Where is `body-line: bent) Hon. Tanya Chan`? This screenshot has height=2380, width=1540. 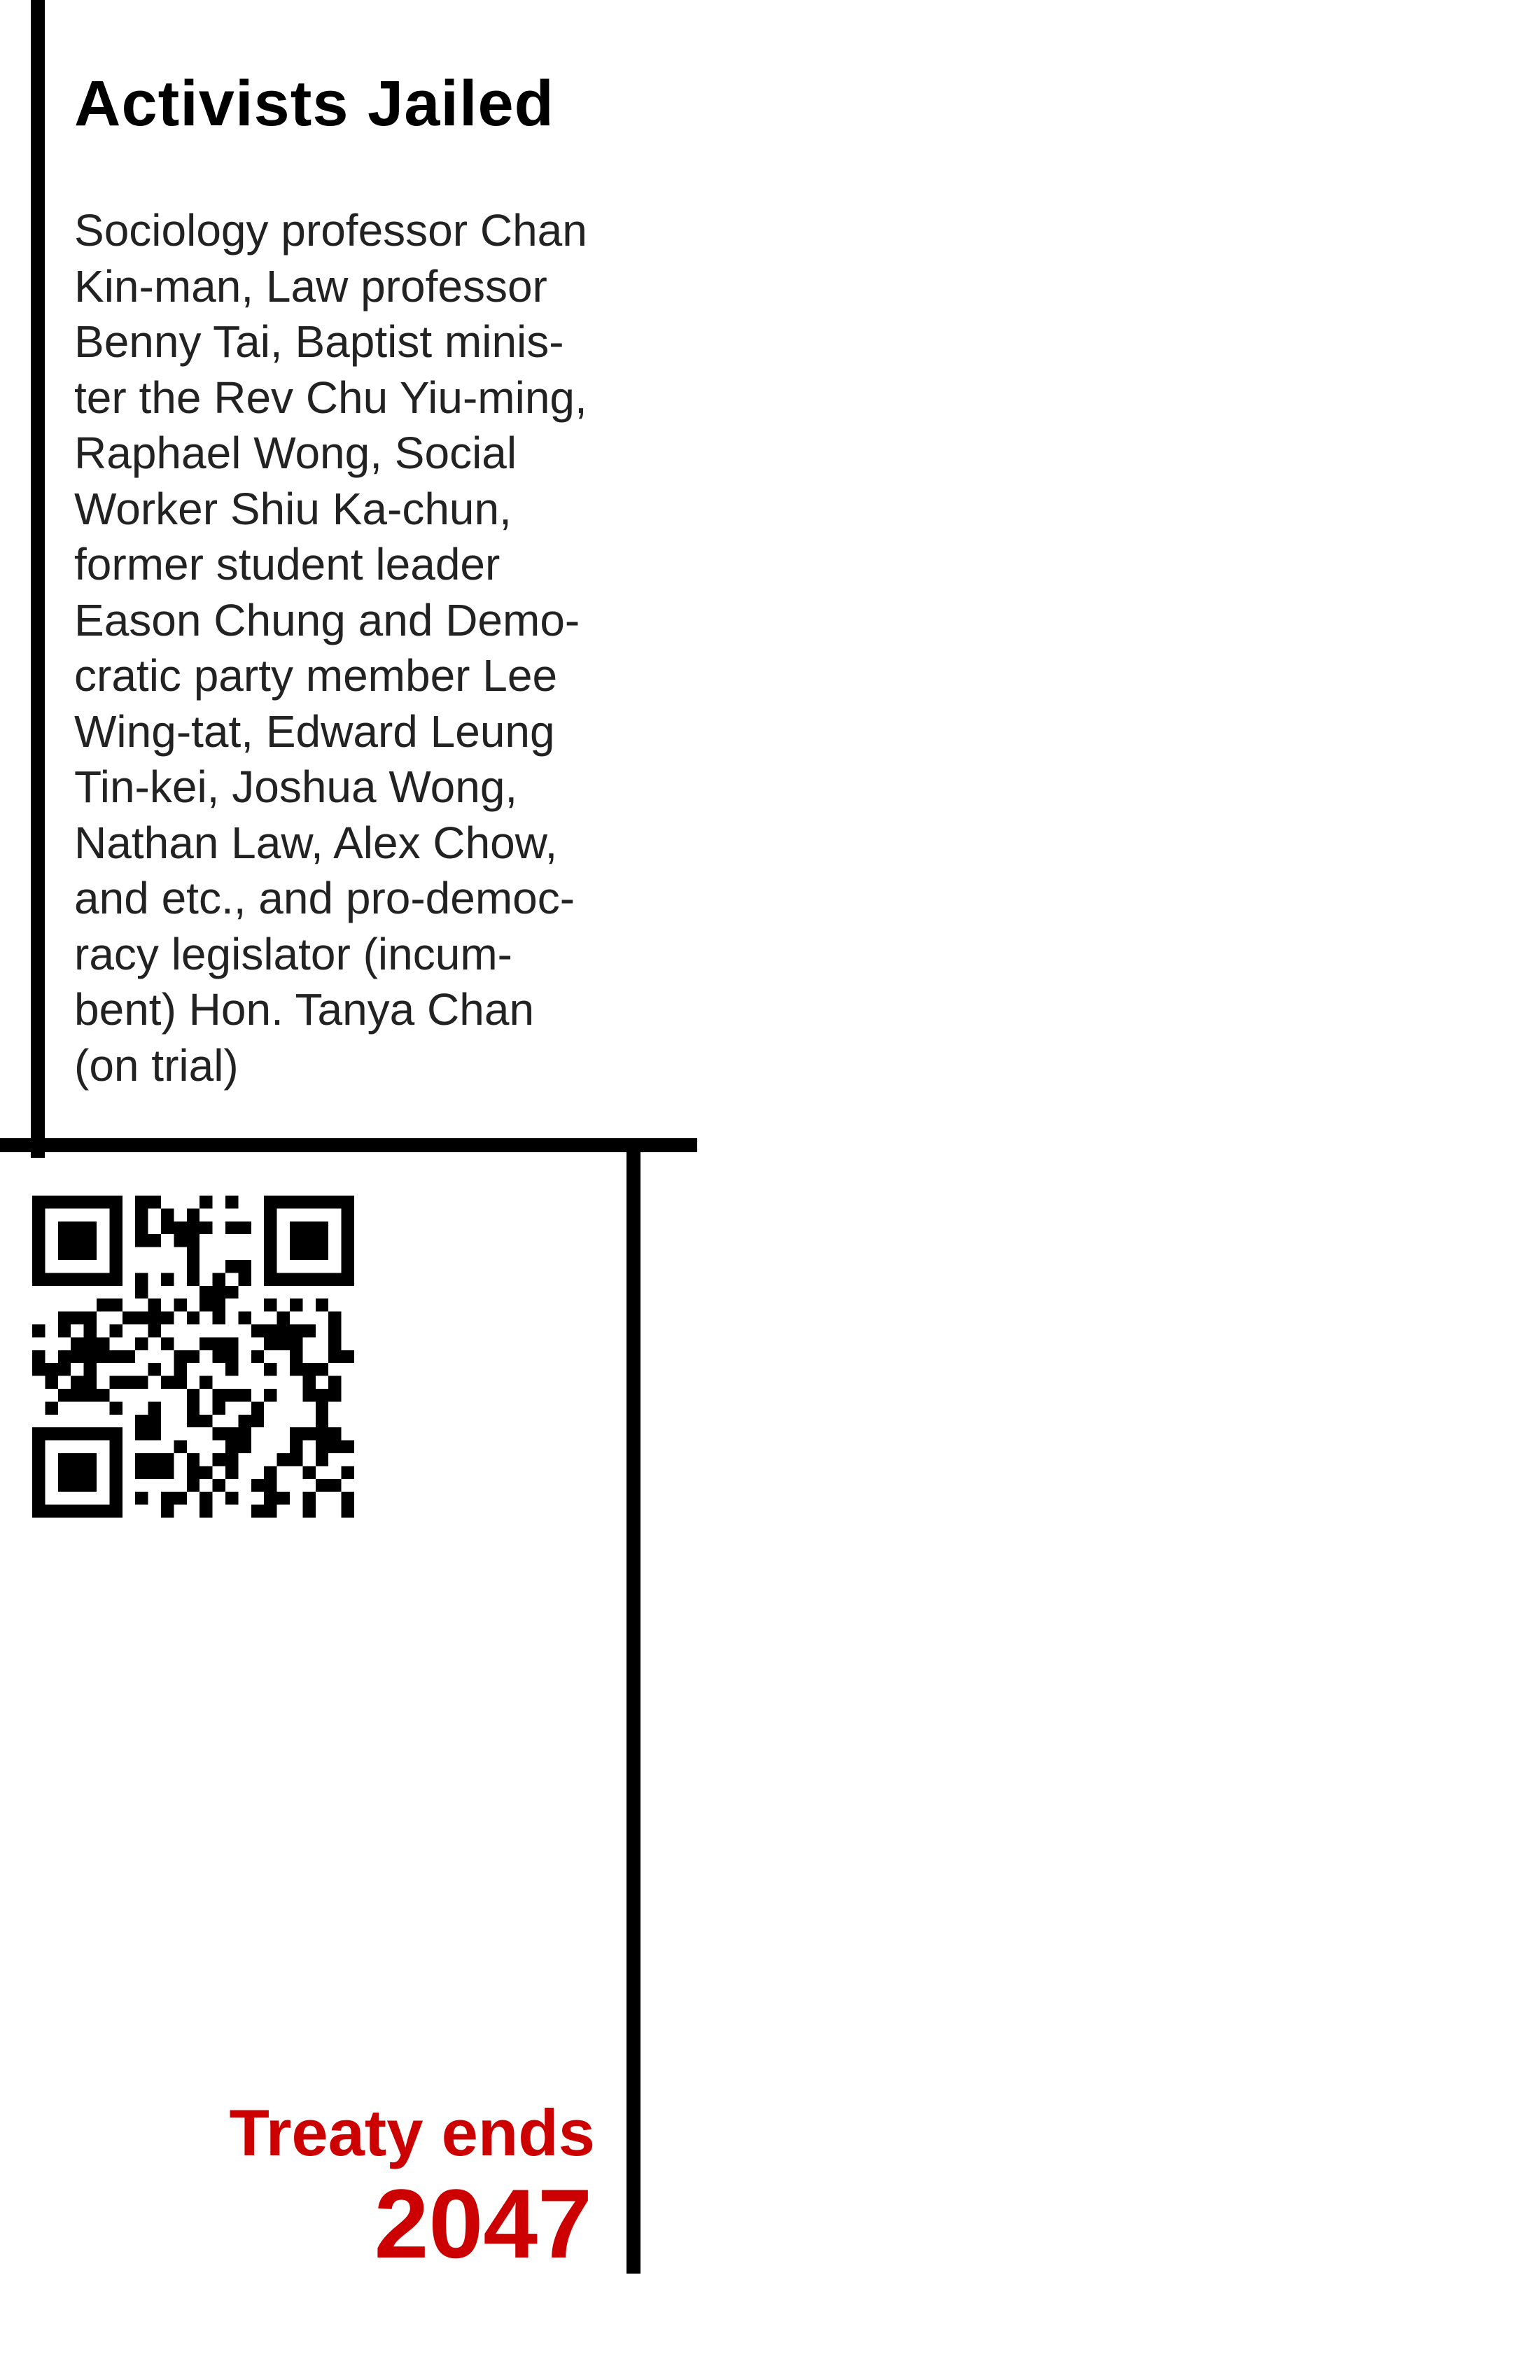
body-line: bent) Hon. Tanya Chan is located at coordinates (304, 1009).